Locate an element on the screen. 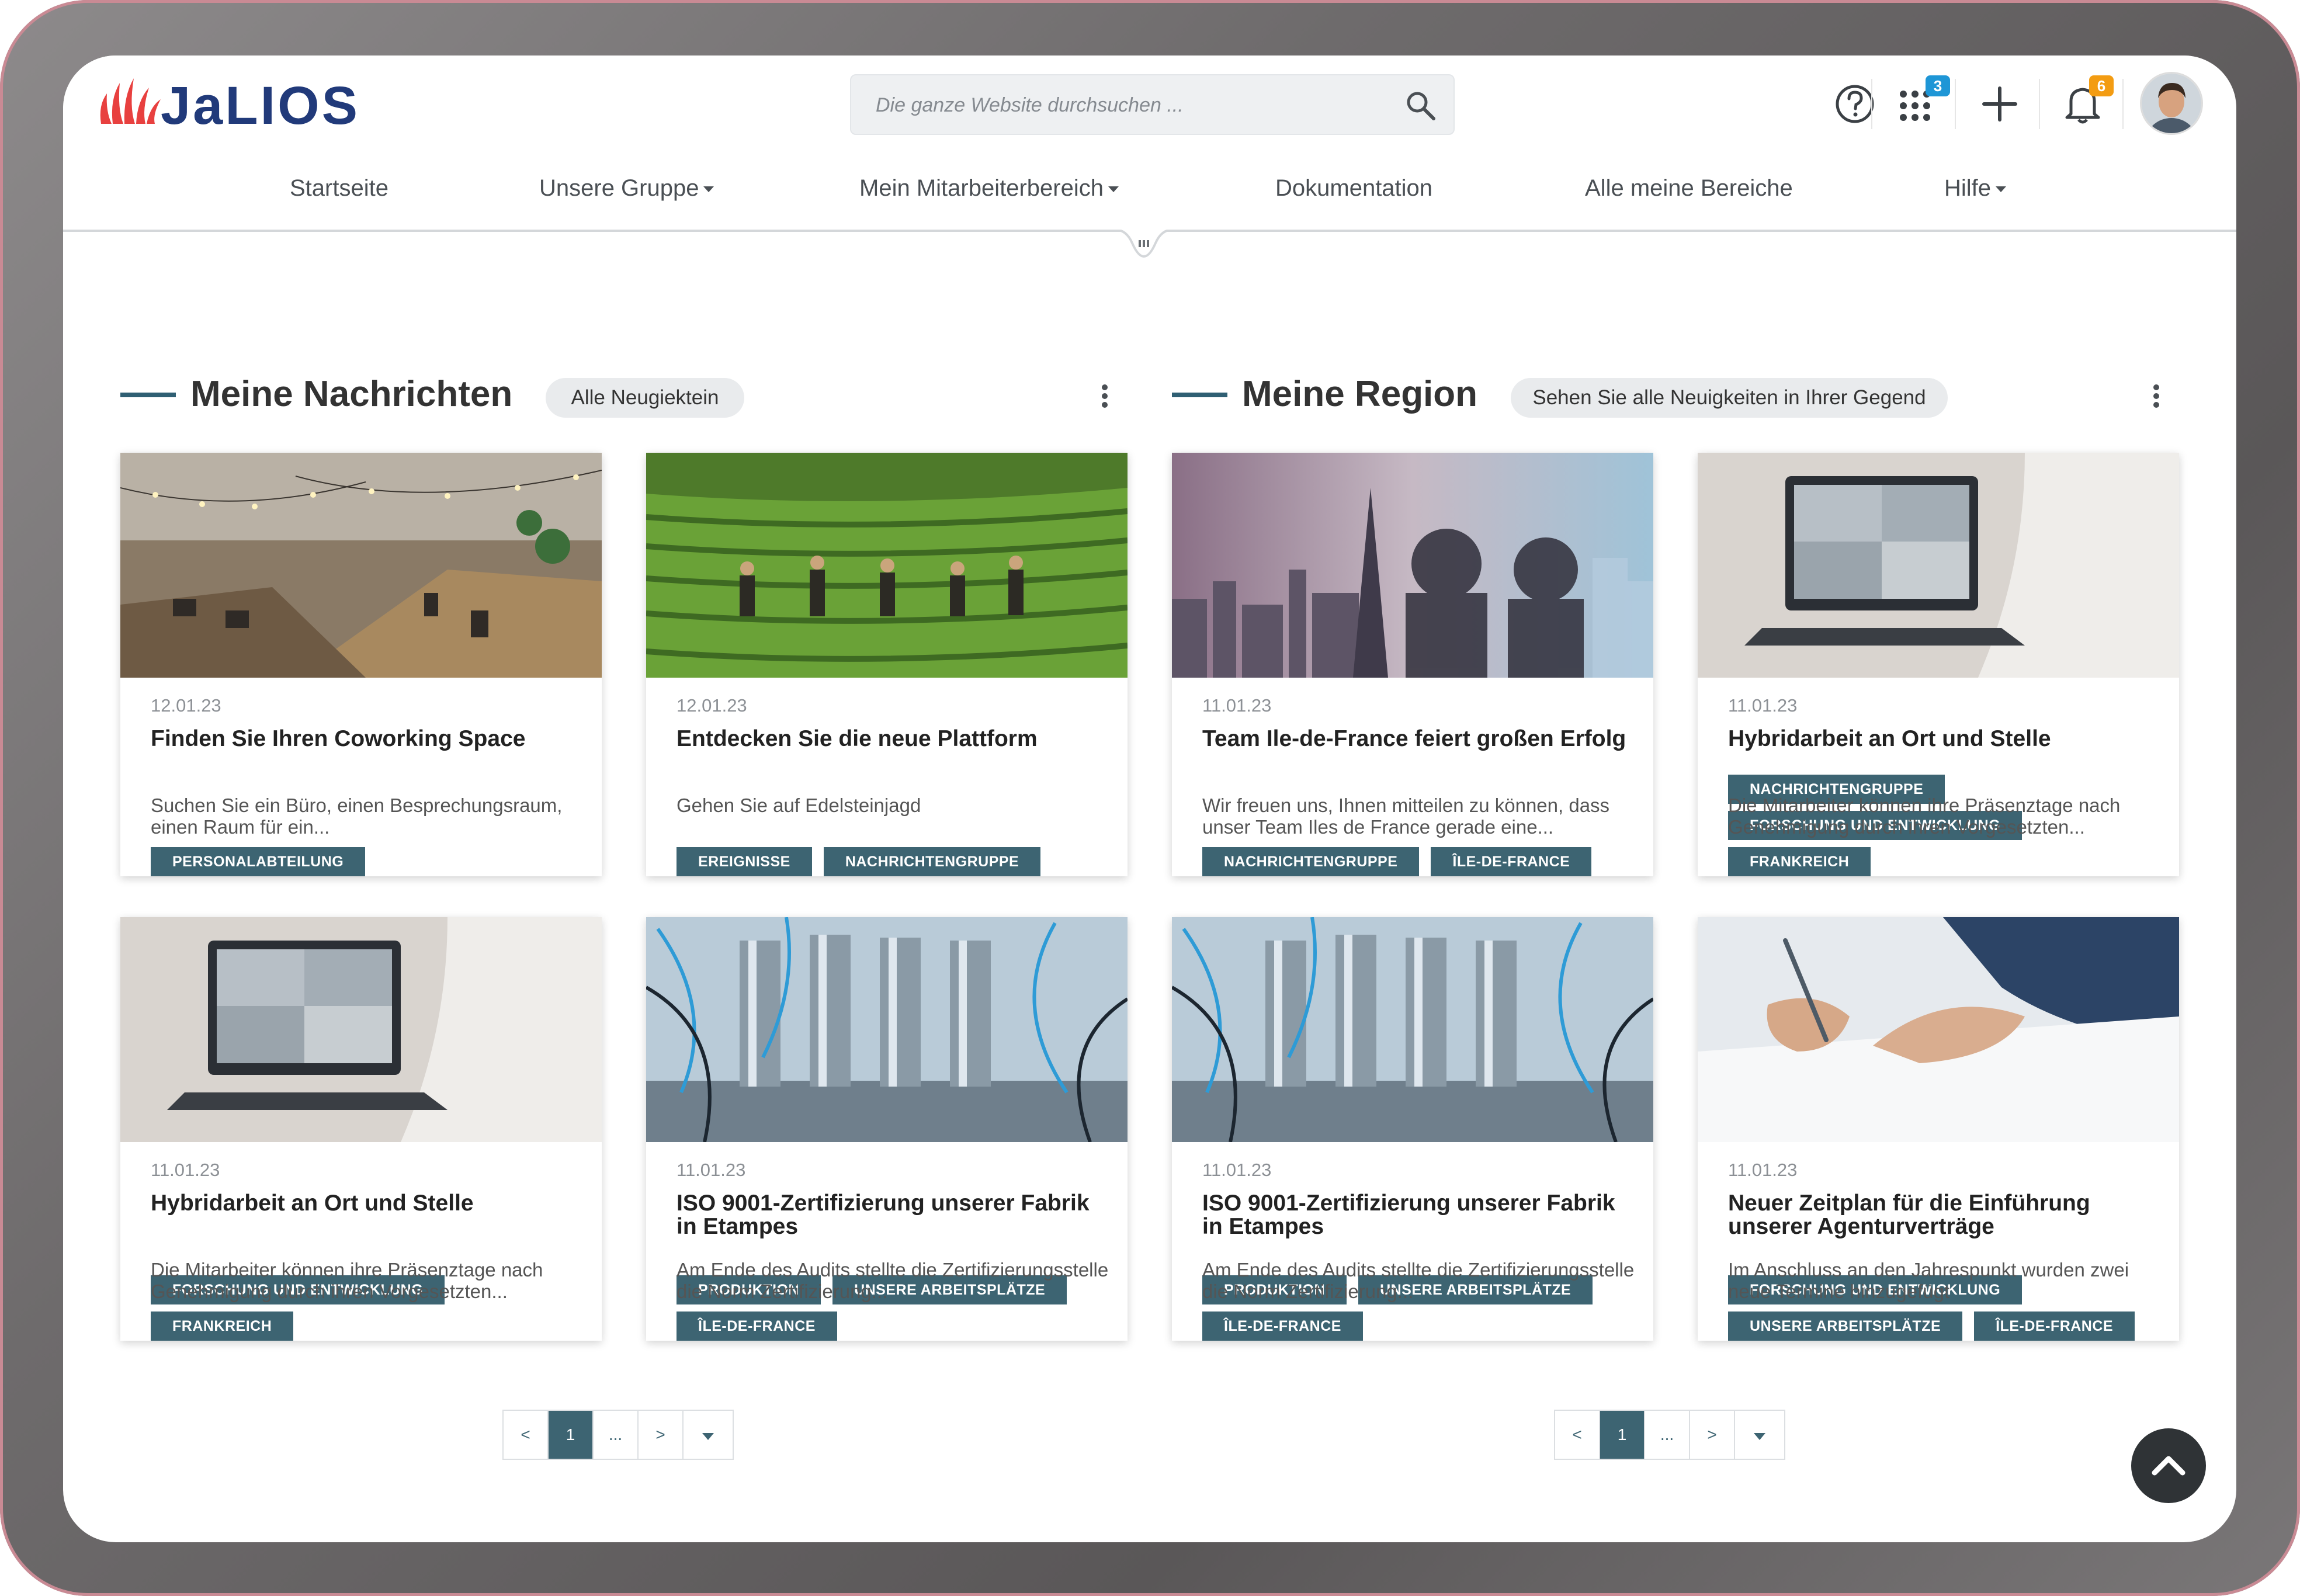 The image size is (2300, 1596). card-title: Entdecken Sie die neue Plattform is located at coordinates (893, 739).